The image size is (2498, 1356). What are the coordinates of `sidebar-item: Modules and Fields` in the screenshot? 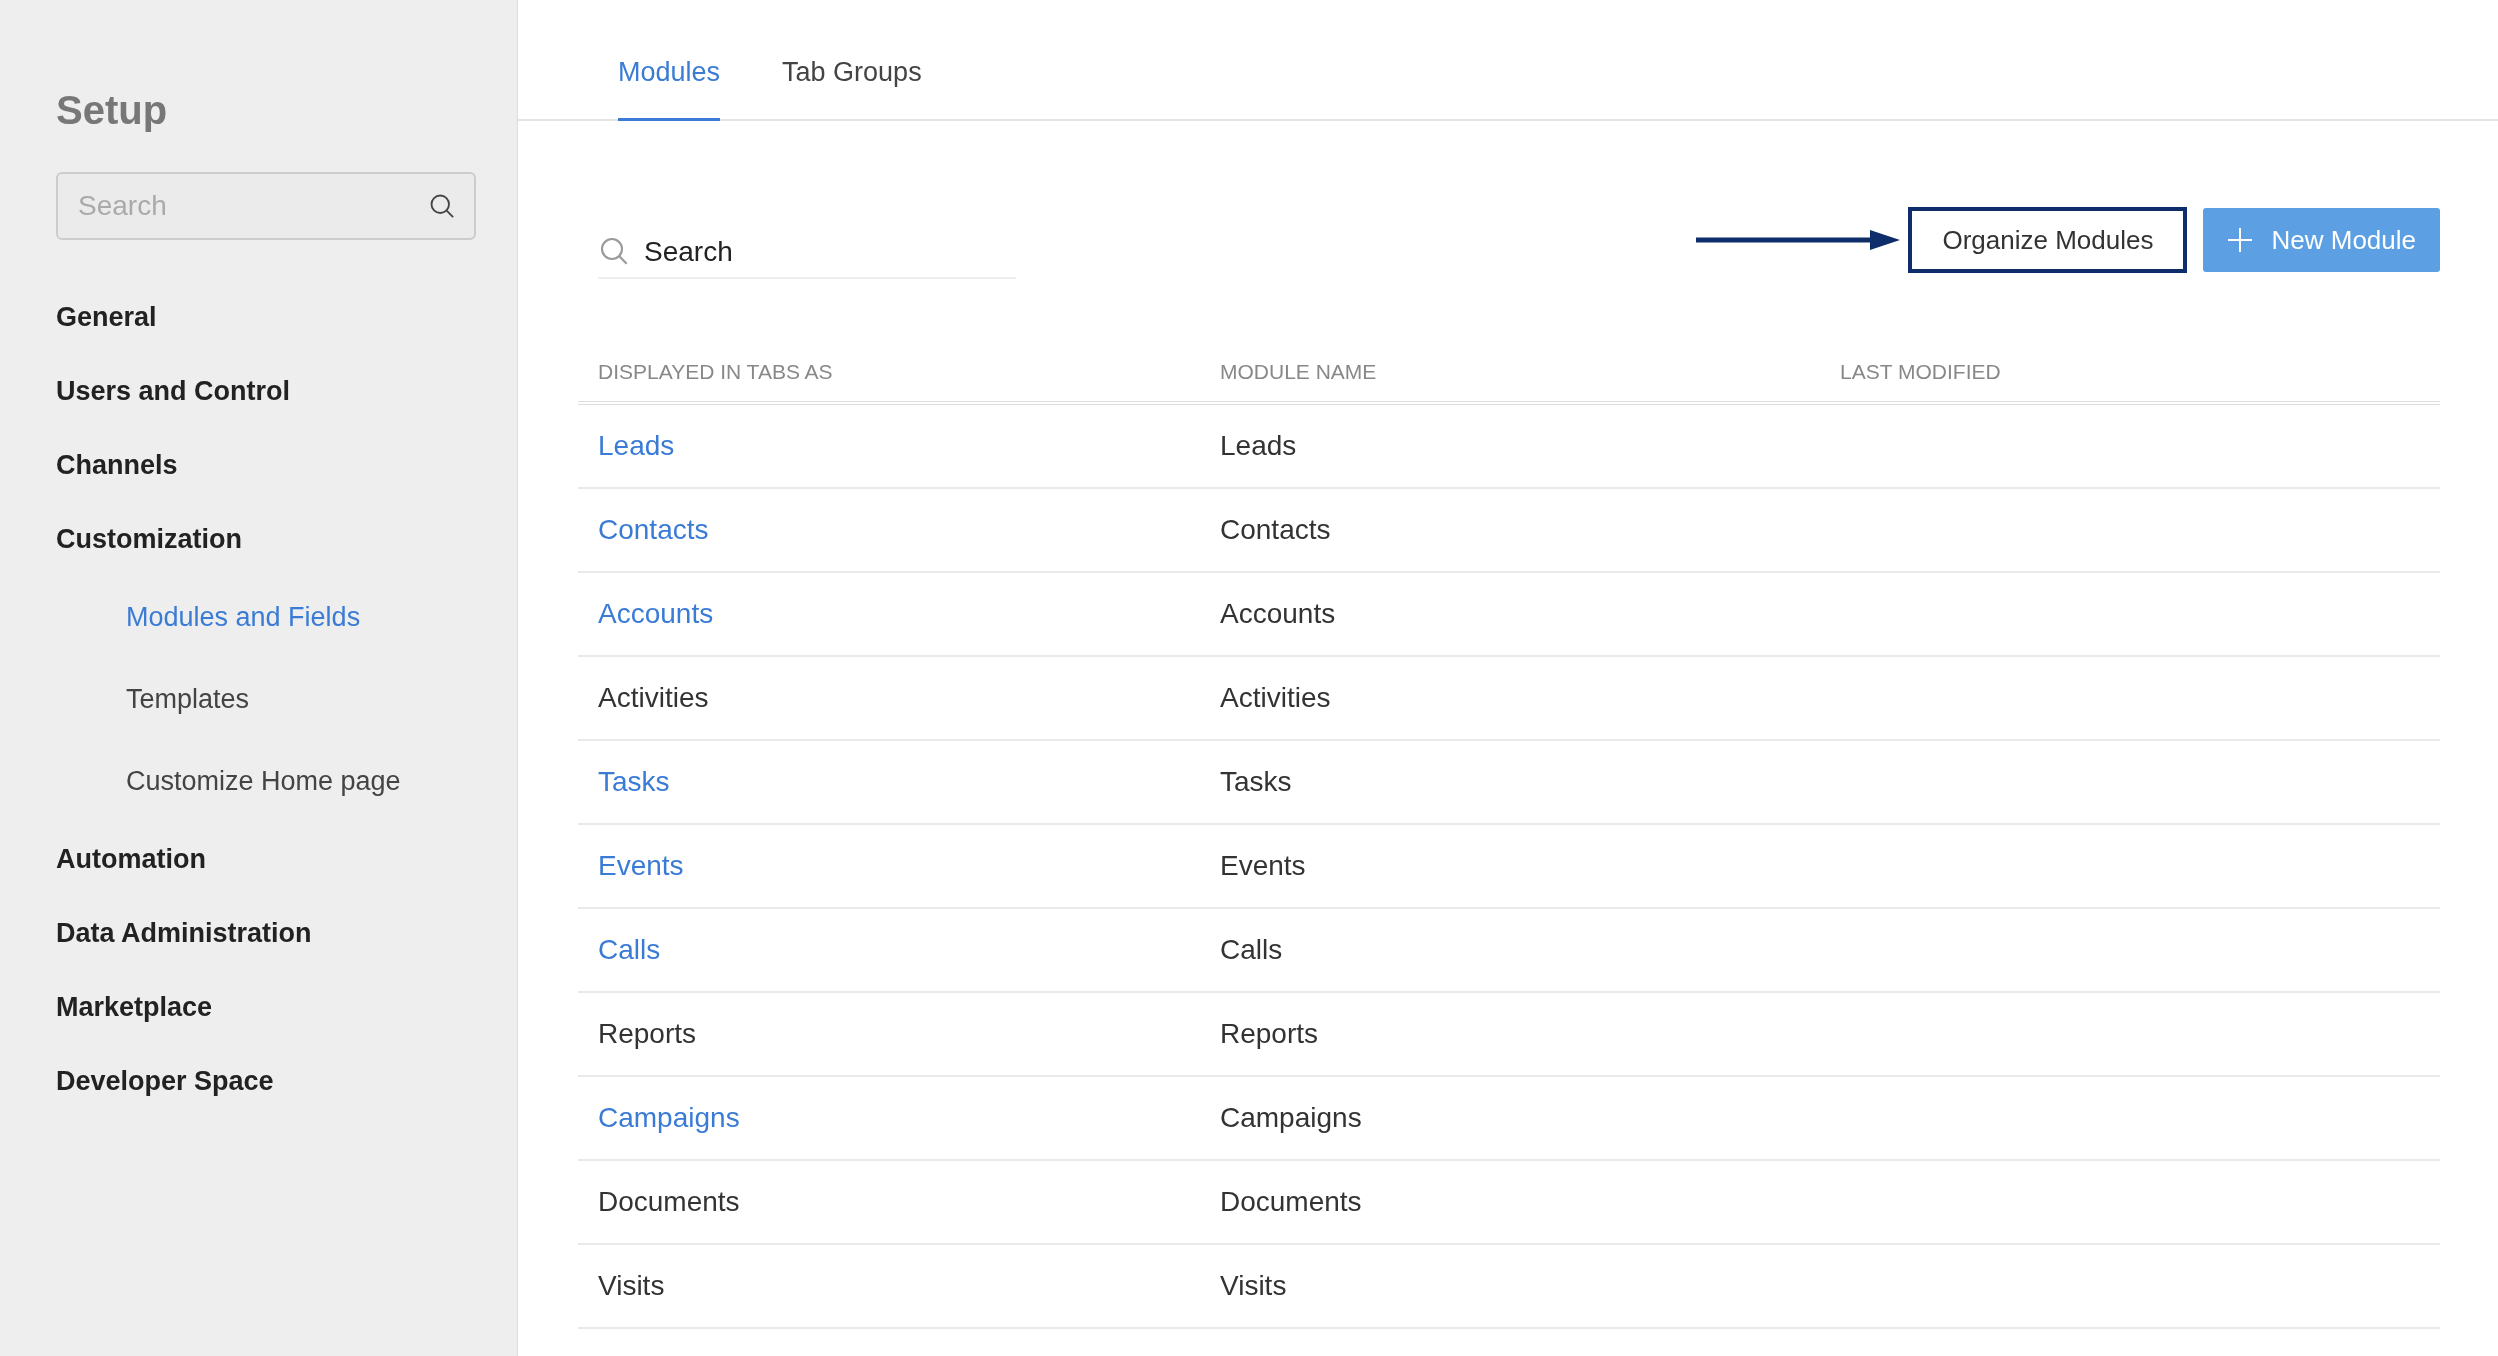 It's located at (243, 617).